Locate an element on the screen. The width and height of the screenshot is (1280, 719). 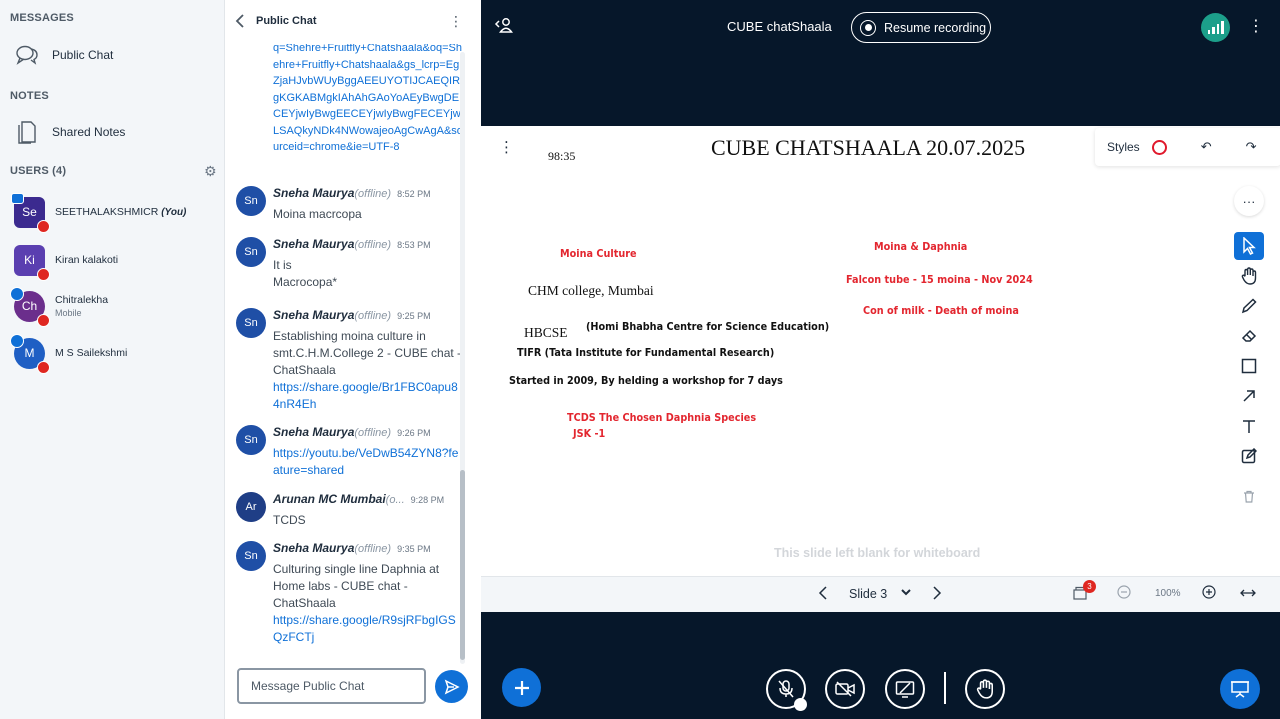
document-icon is located at coordinates (27, 132).